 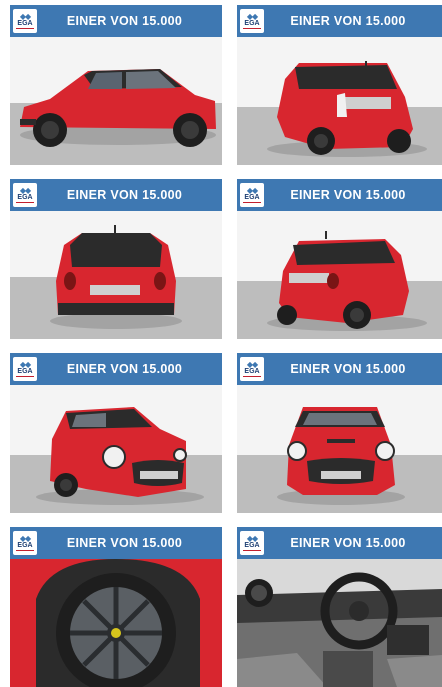 I want to click on gallery-photo-side: ◆◆ EGA EINER VON 15.000, so click(x=116, y=85).